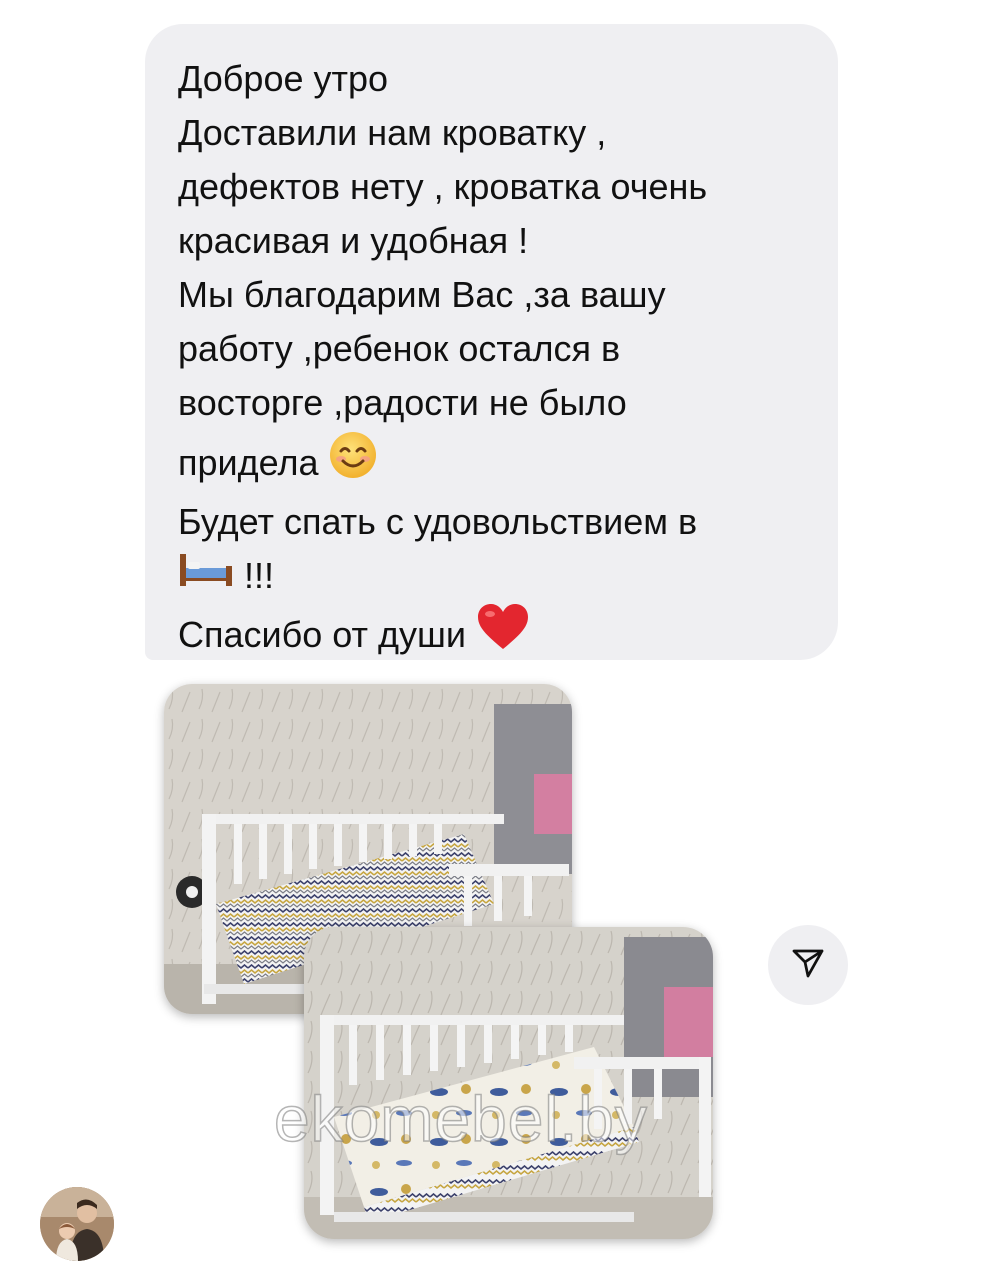  Describe the element at coordinates (493, 576) in the screenshot. I see `message-line: !!!` at that location.